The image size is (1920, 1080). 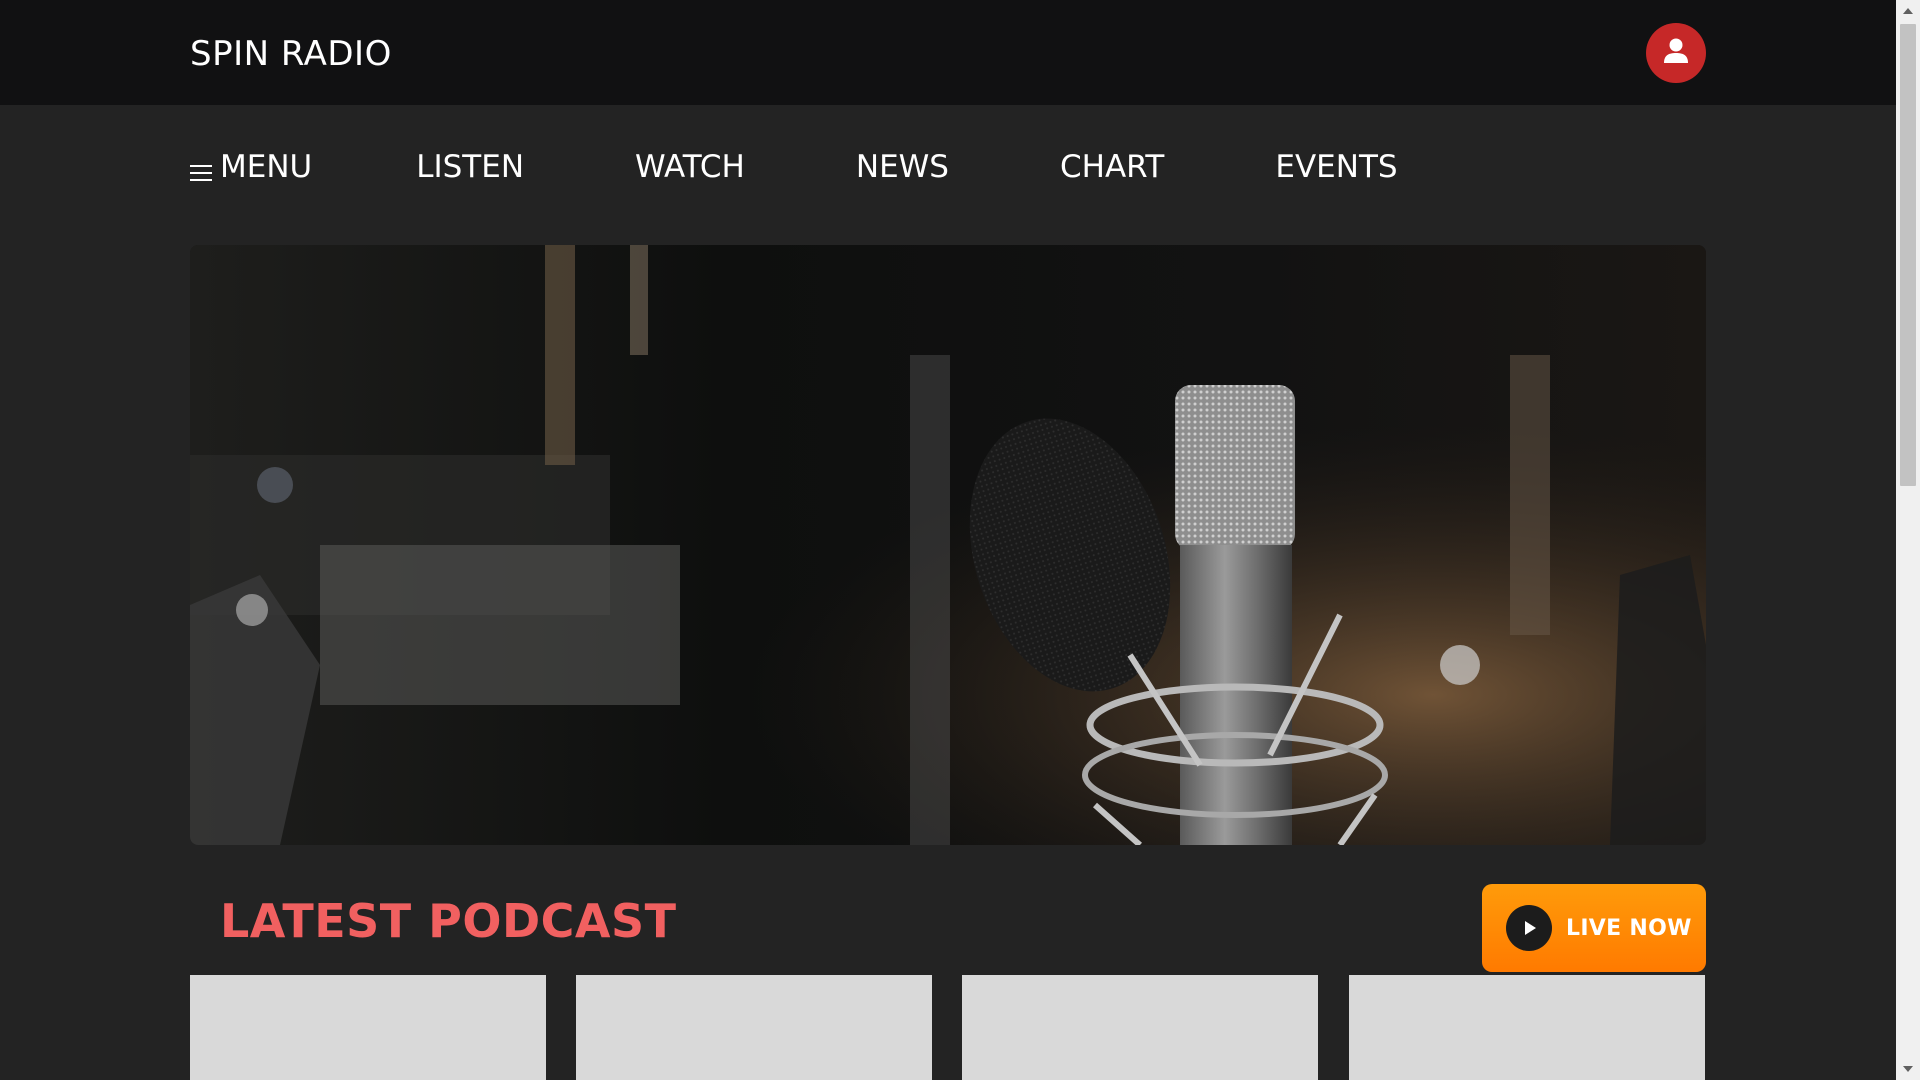 I want to click on hamburger-icon, so click(x=201, y=168).